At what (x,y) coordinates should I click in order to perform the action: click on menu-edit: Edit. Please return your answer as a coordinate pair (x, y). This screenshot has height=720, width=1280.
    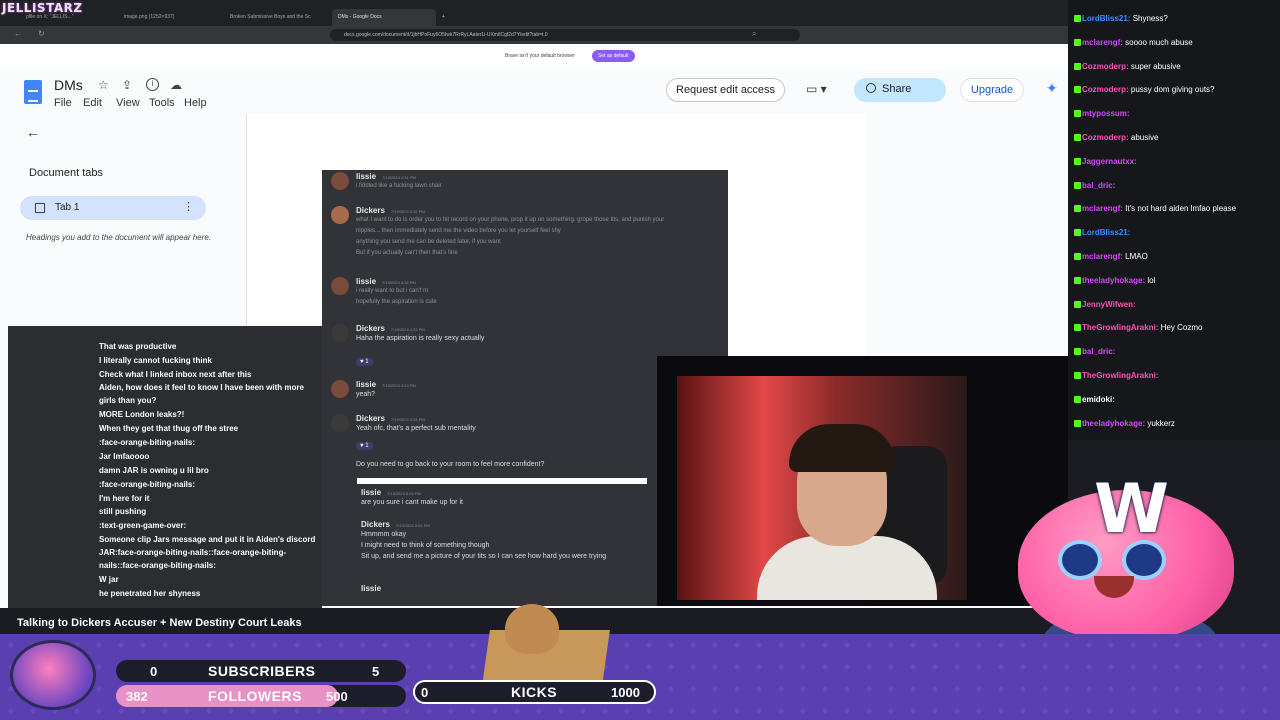
    Looking at the image, I should click on (92, 103).